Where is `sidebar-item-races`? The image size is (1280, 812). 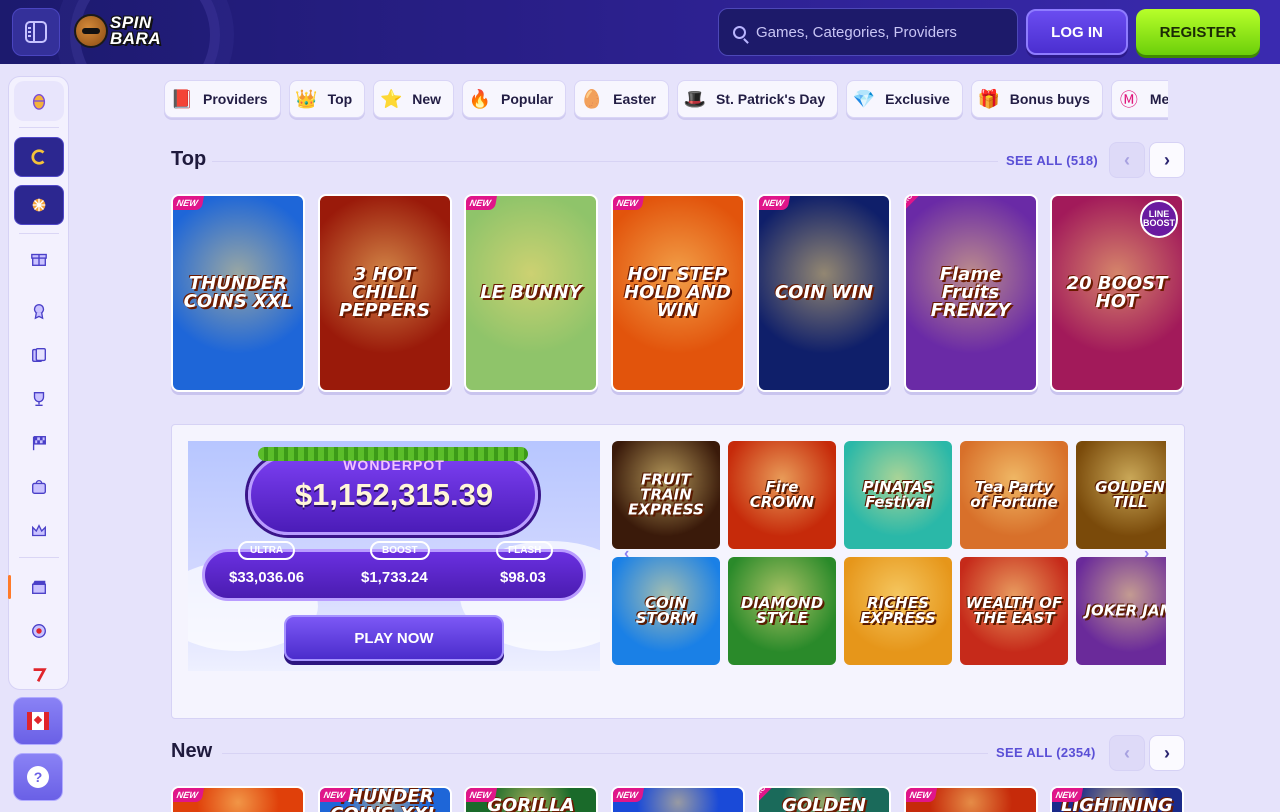
sidebar-item-races is located at coordinates (39, 443).